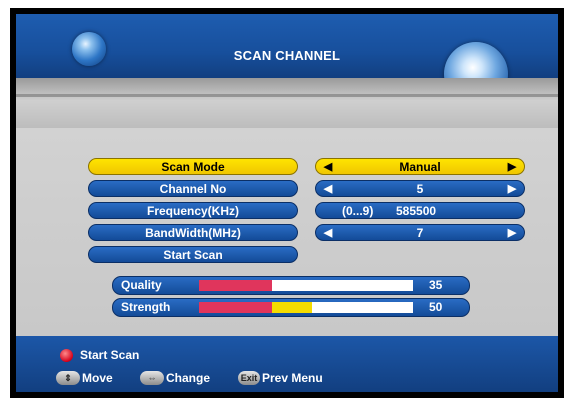  What do you see at coordinates (306, 285) in the screenshot?
I see `quality-track` at bounding box center [306, 285].